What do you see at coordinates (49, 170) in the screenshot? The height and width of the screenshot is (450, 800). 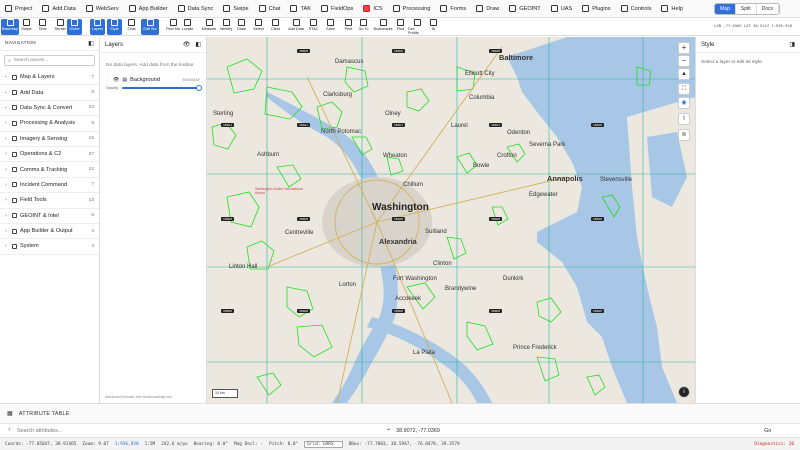 I see `nav-category-comms-tracking: › Comms & Tracking 12` at bounding box center [49, 170].